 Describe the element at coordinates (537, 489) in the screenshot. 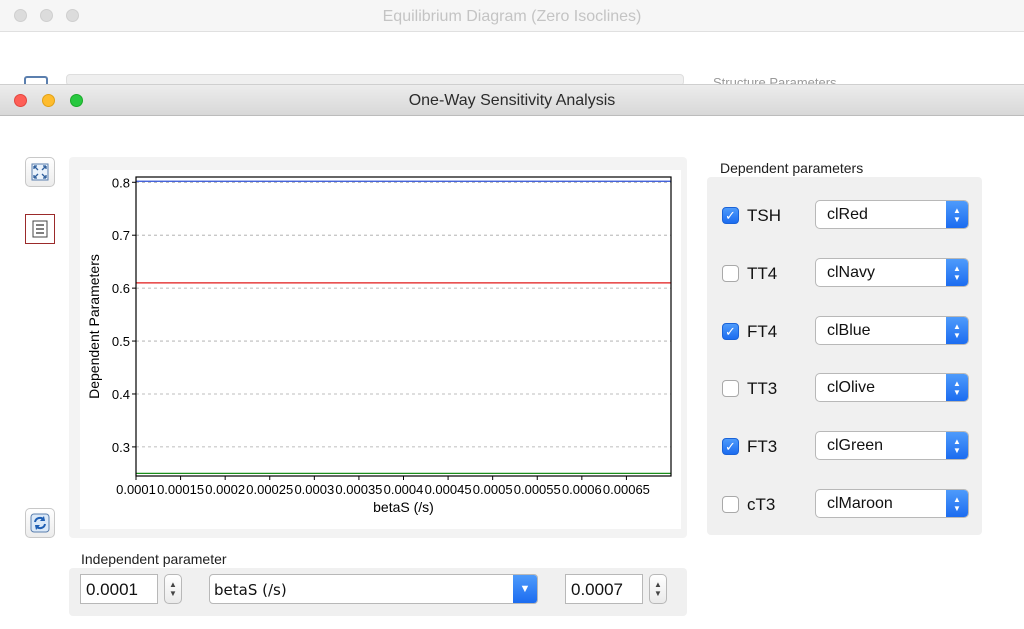

I see `x-tick-label: 0.00055` at that location.